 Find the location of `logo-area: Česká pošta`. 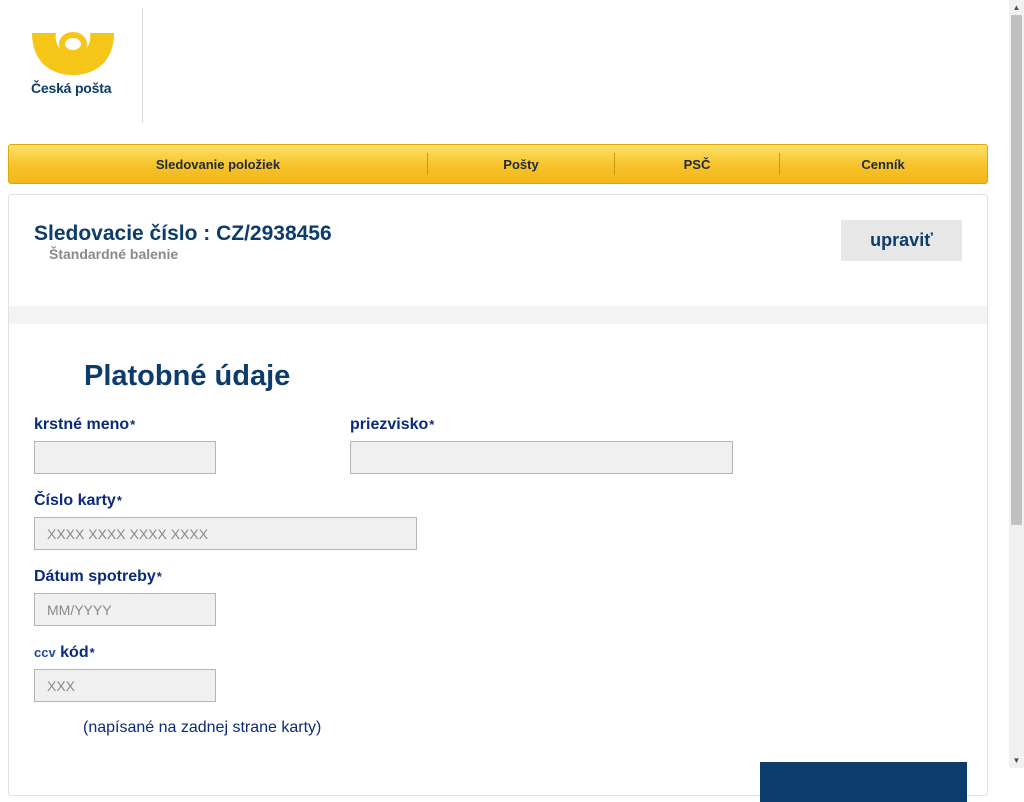

logo-area: Česká pošta is located at coordinates (75, 65).